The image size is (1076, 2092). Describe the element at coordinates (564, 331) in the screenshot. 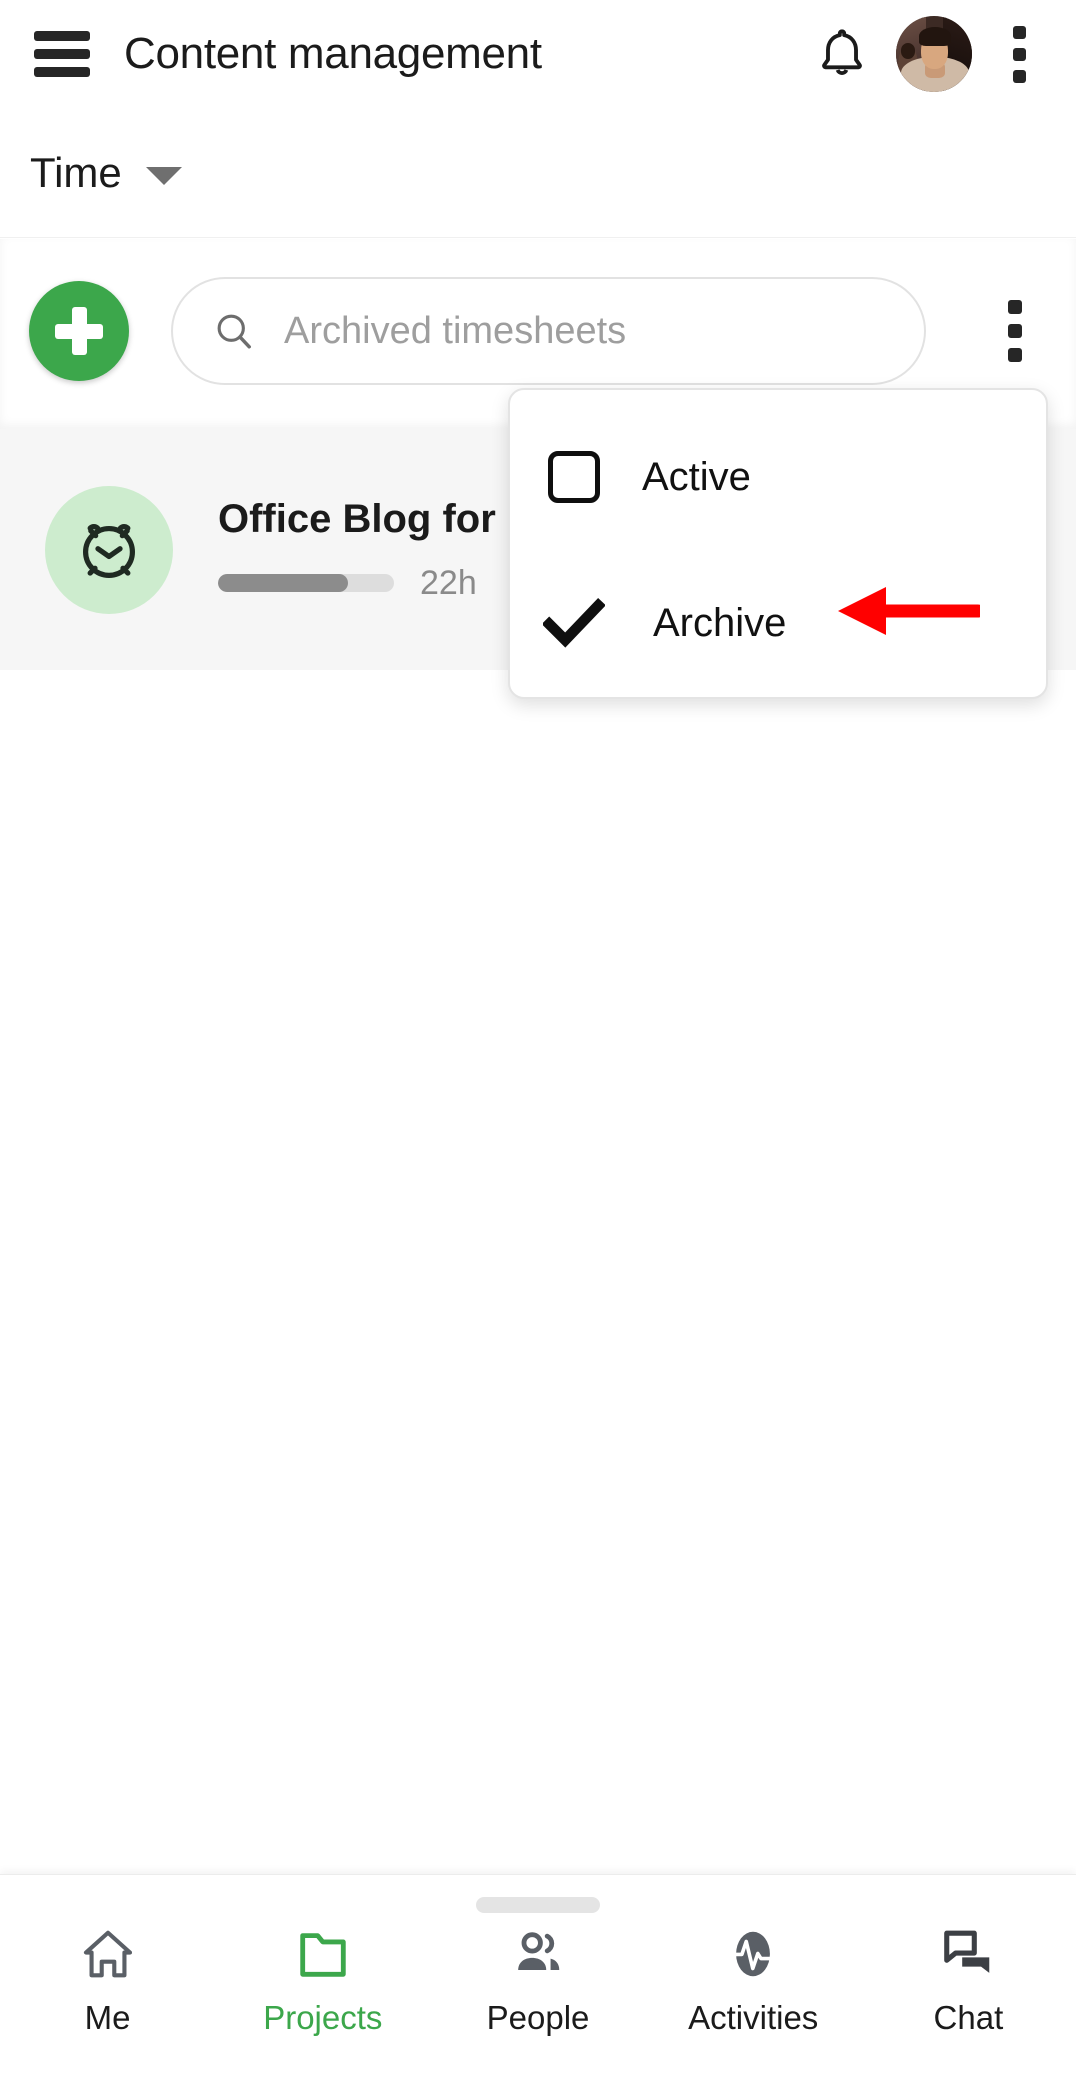

I see `search-input` at that location.